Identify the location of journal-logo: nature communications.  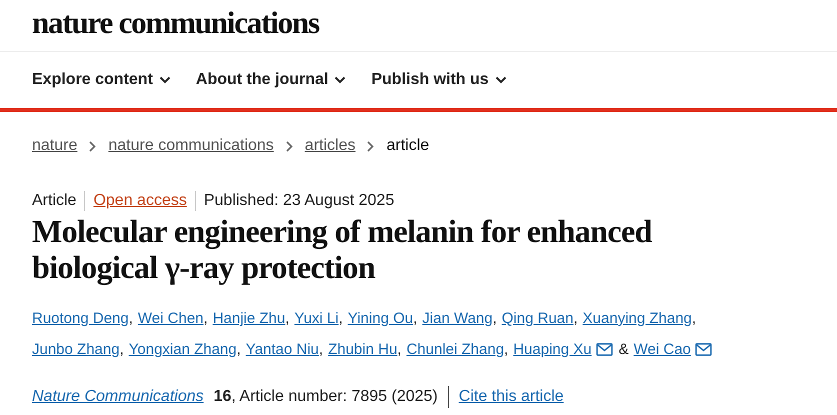
(175, 22).